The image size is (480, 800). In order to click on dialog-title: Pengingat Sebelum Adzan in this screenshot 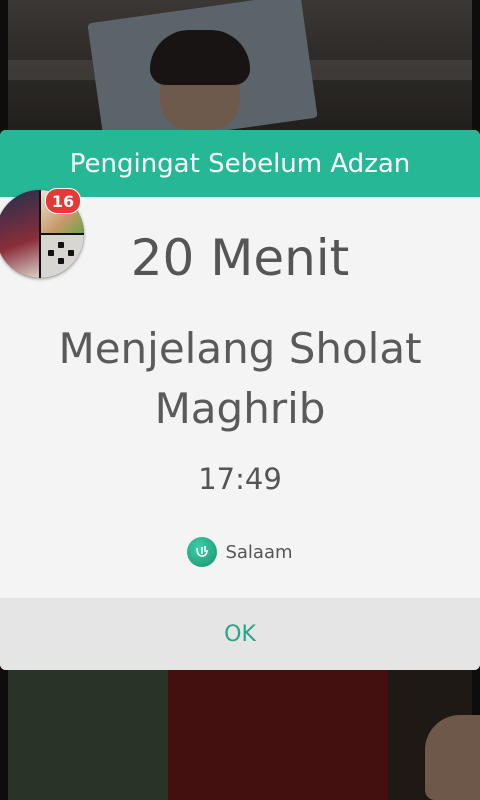, I will do `click(240, 163)`.